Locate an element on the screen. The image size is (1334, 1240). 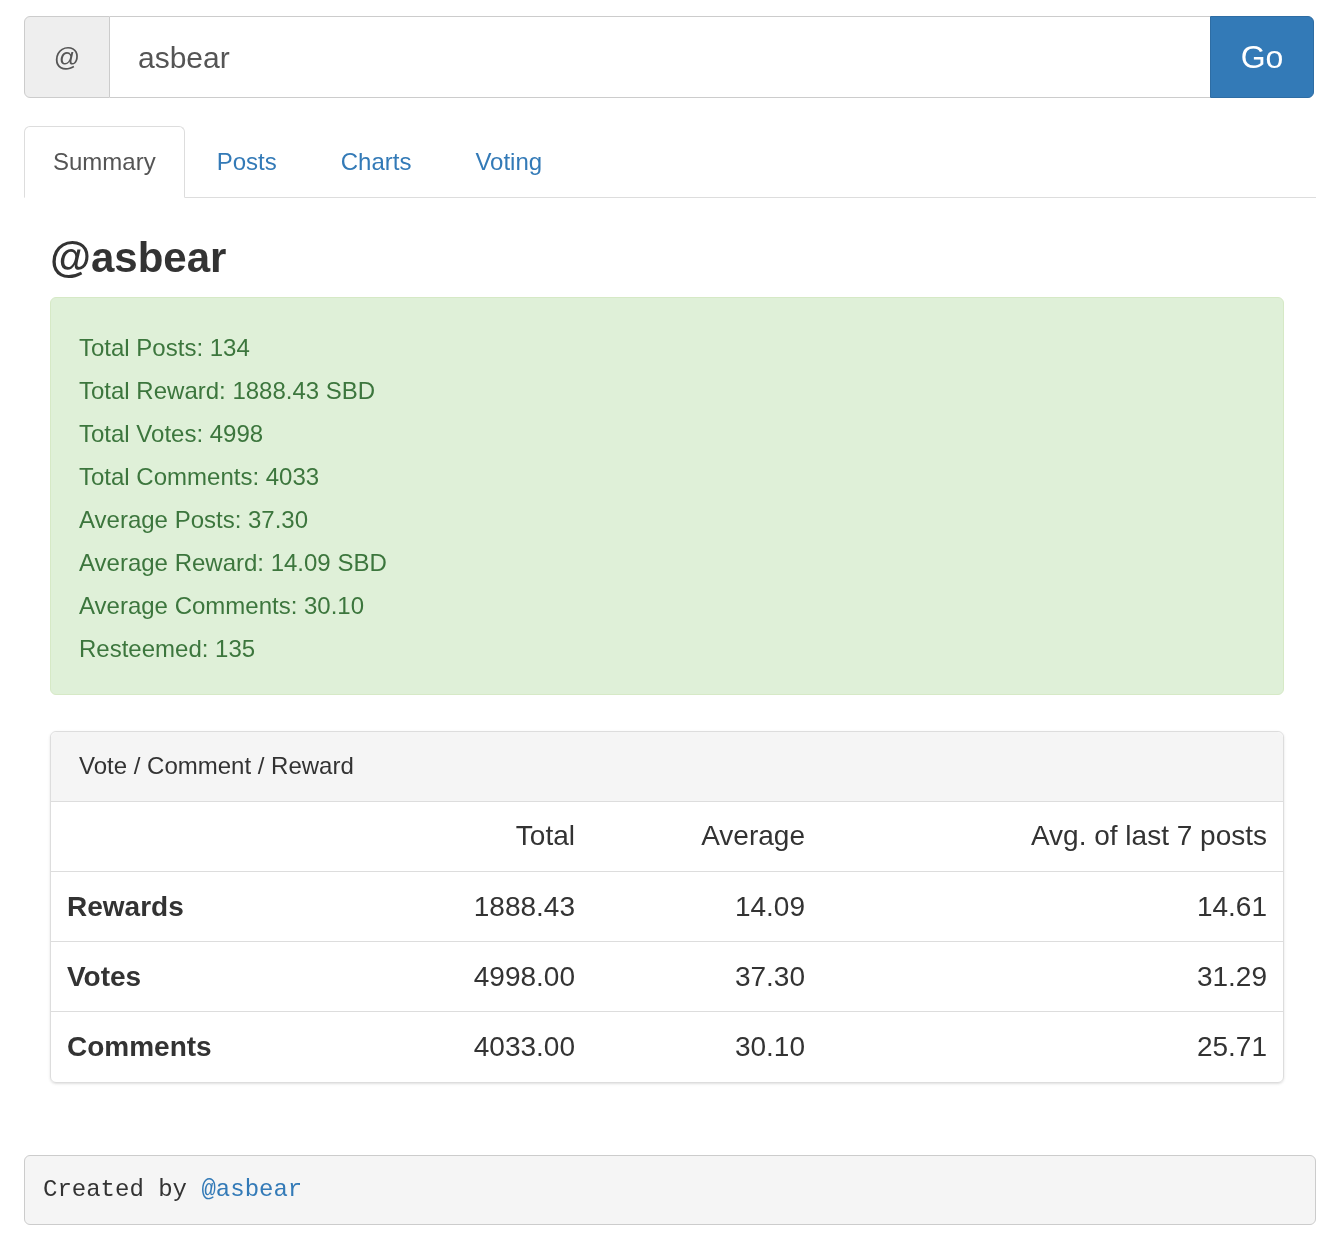
column-header: Avg. of last 7 posts is located at coordinates (1052, 836).